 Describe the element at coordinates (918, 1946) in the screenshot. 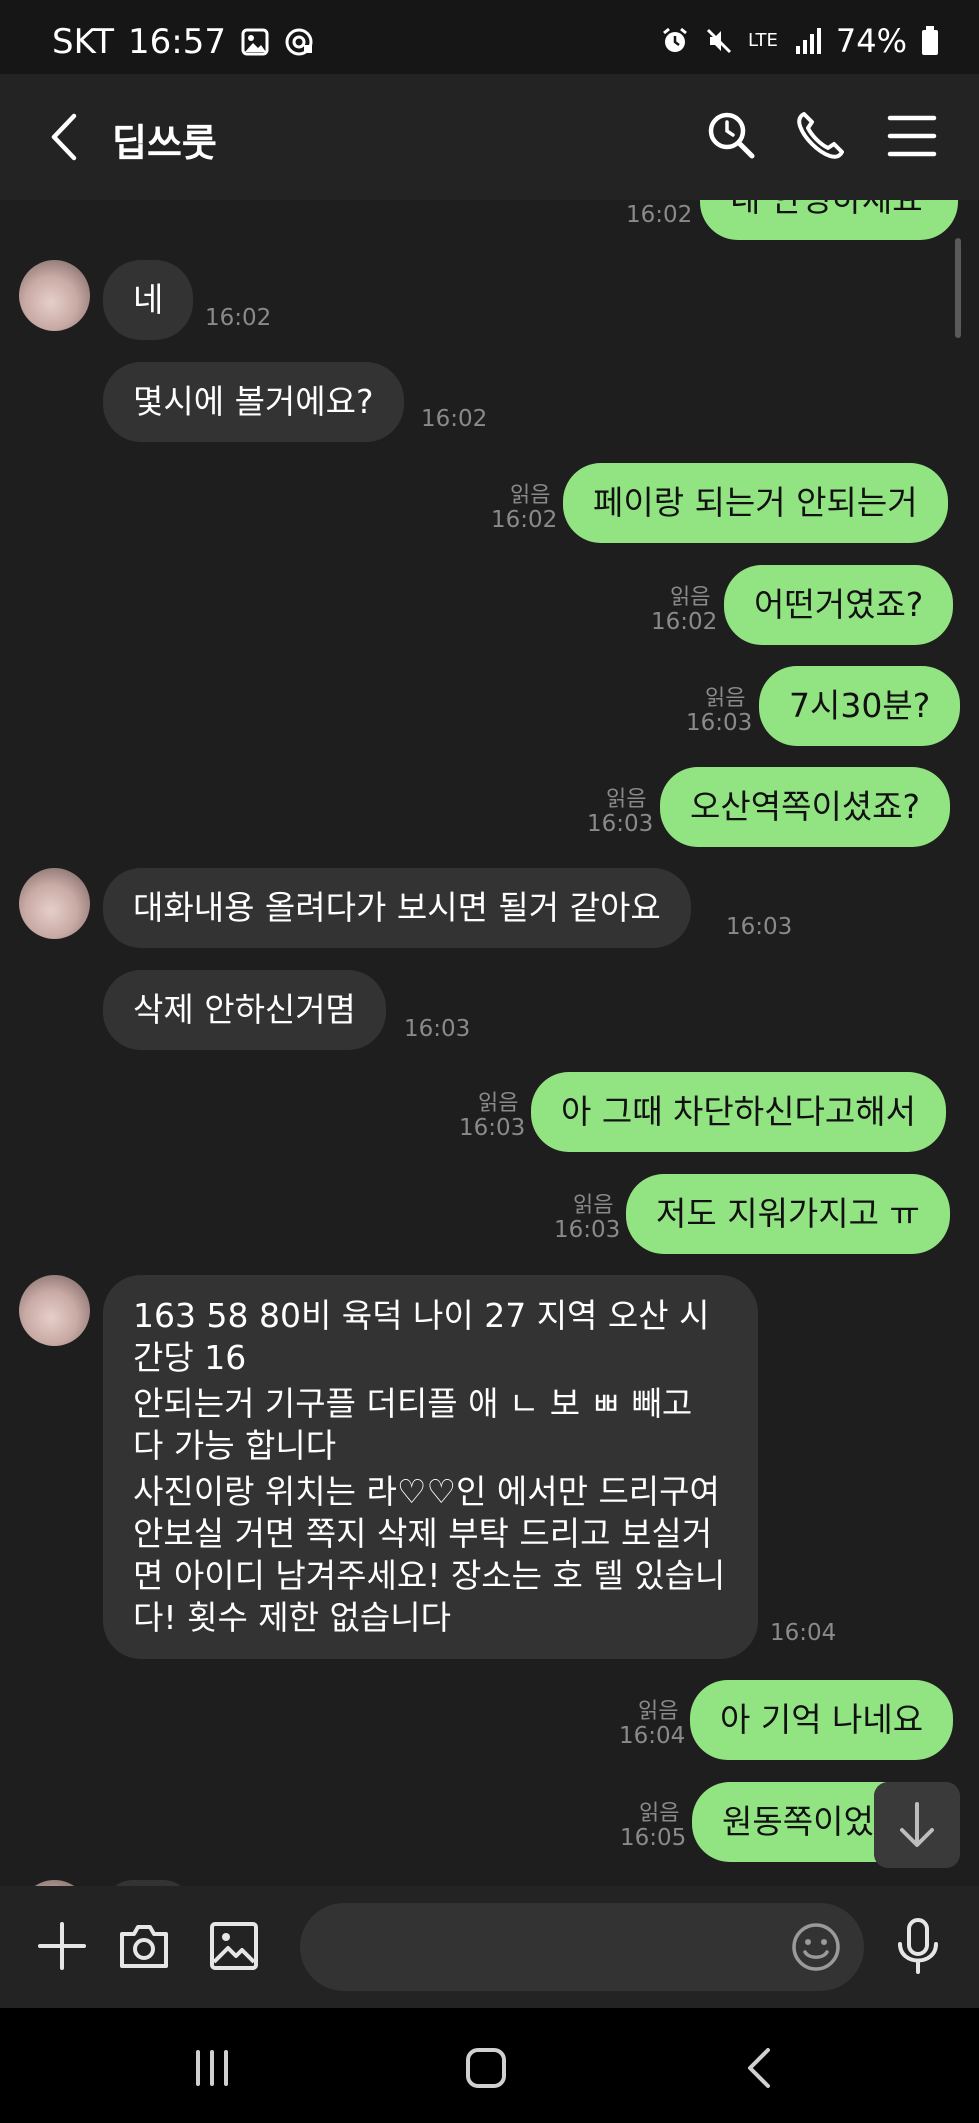

I see `microphone-icon` at that location.